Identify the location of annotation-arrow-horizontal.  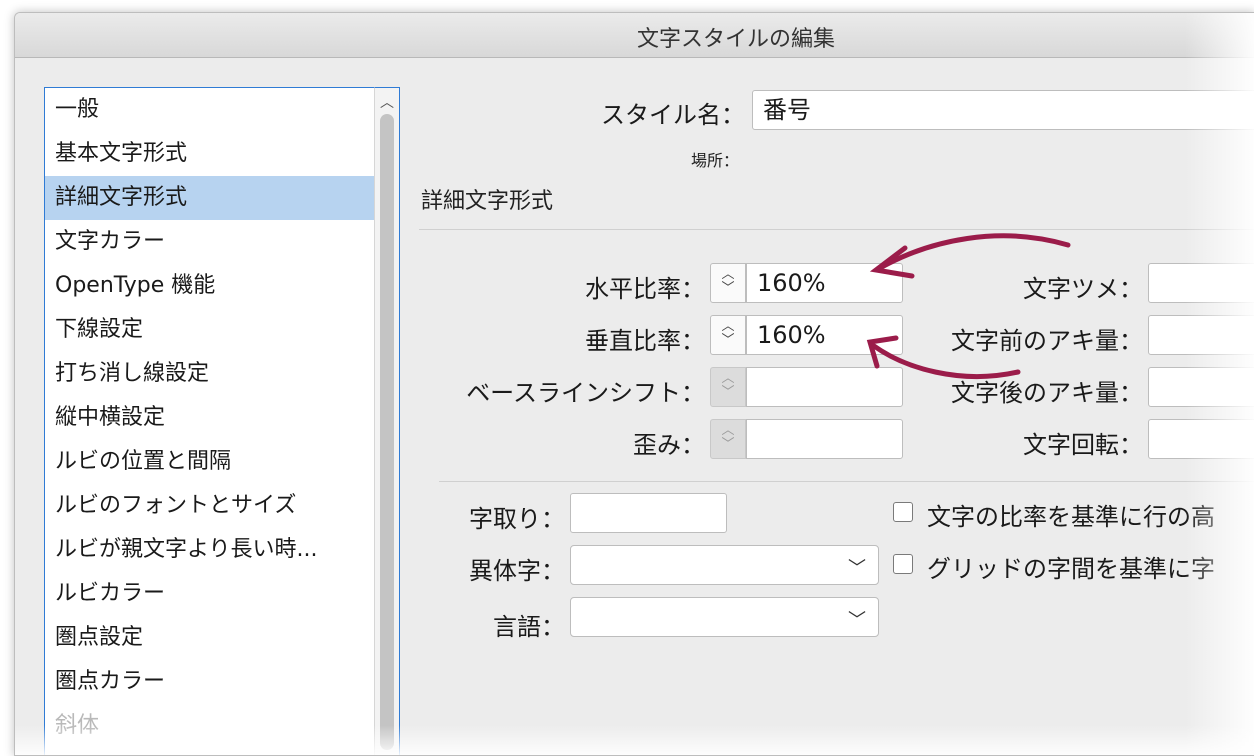
(974, 252).